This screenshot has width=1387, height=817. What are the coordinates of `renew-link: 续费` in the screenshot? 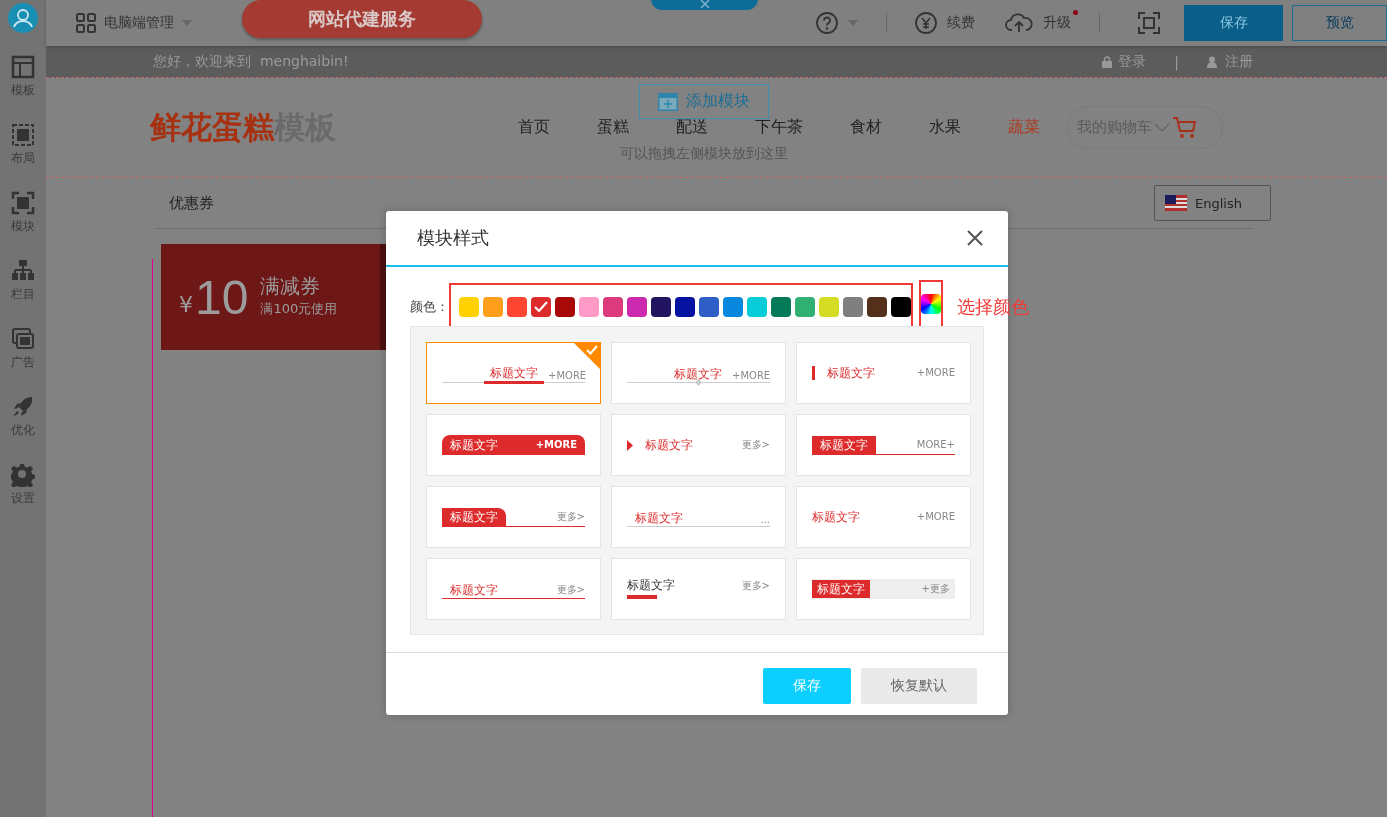 It's located at (961, 23).